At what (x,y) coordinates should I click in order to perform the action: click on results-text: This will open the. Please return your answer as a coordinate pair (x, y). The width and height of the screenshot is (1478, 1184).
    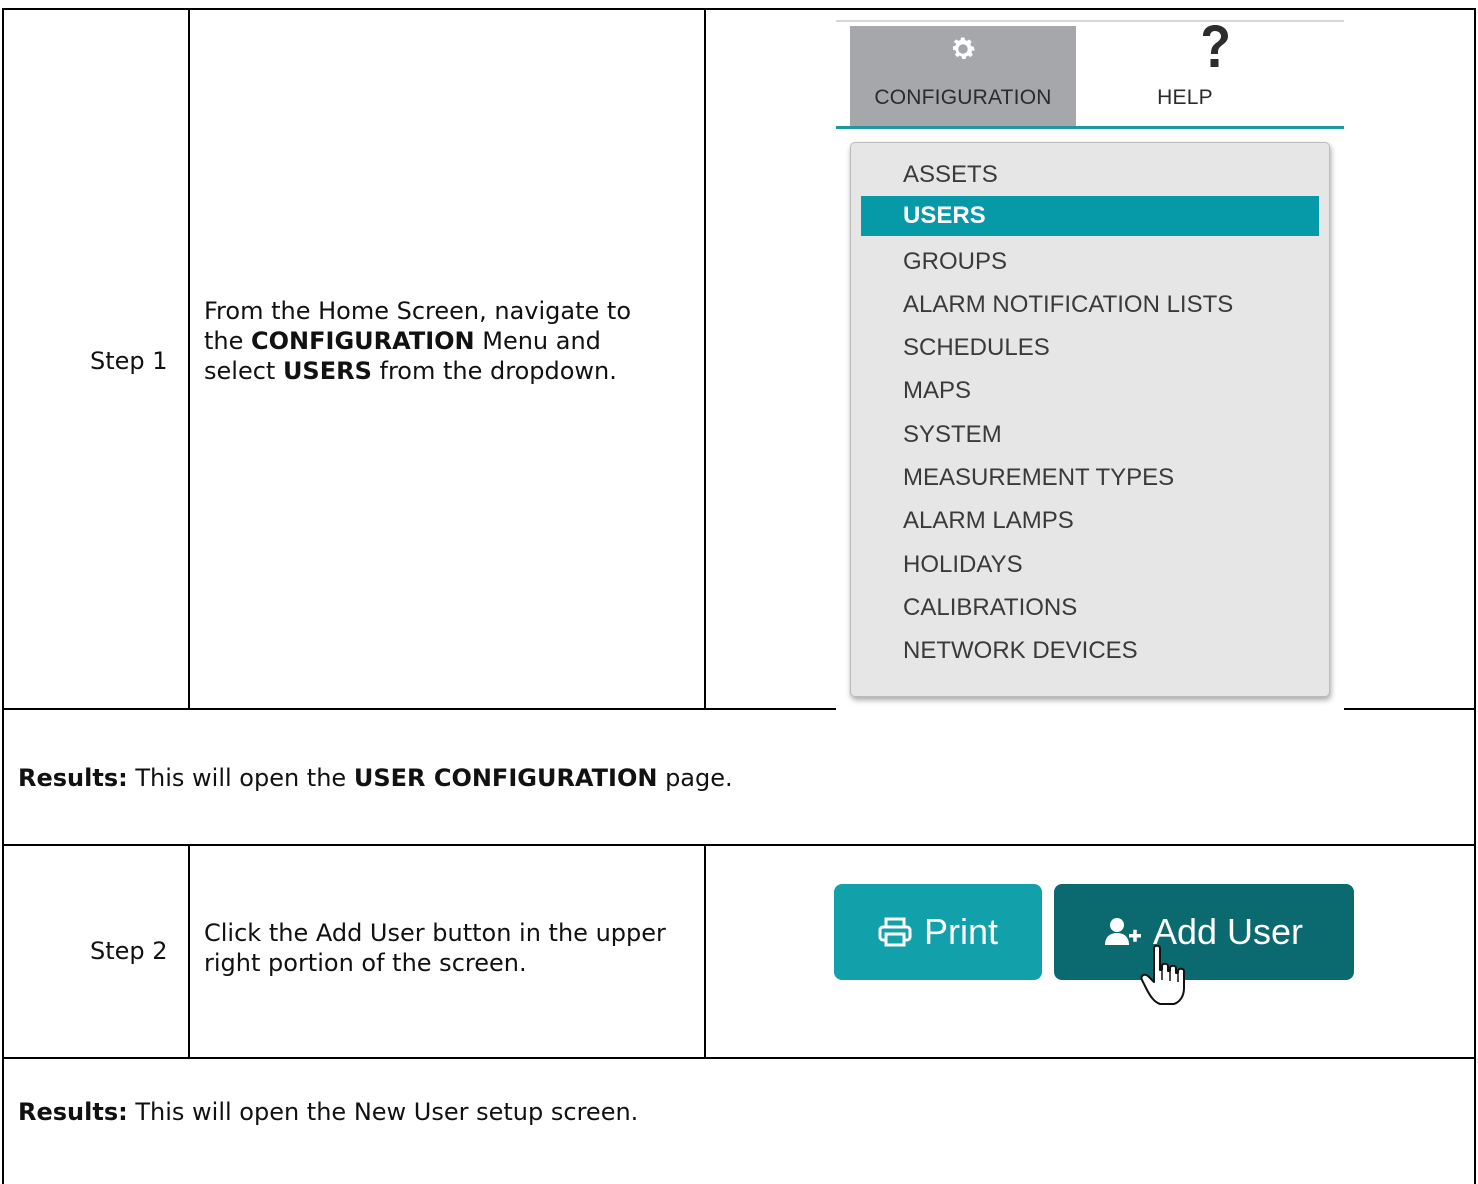
    Looking at the image, I should click on (240, 778).